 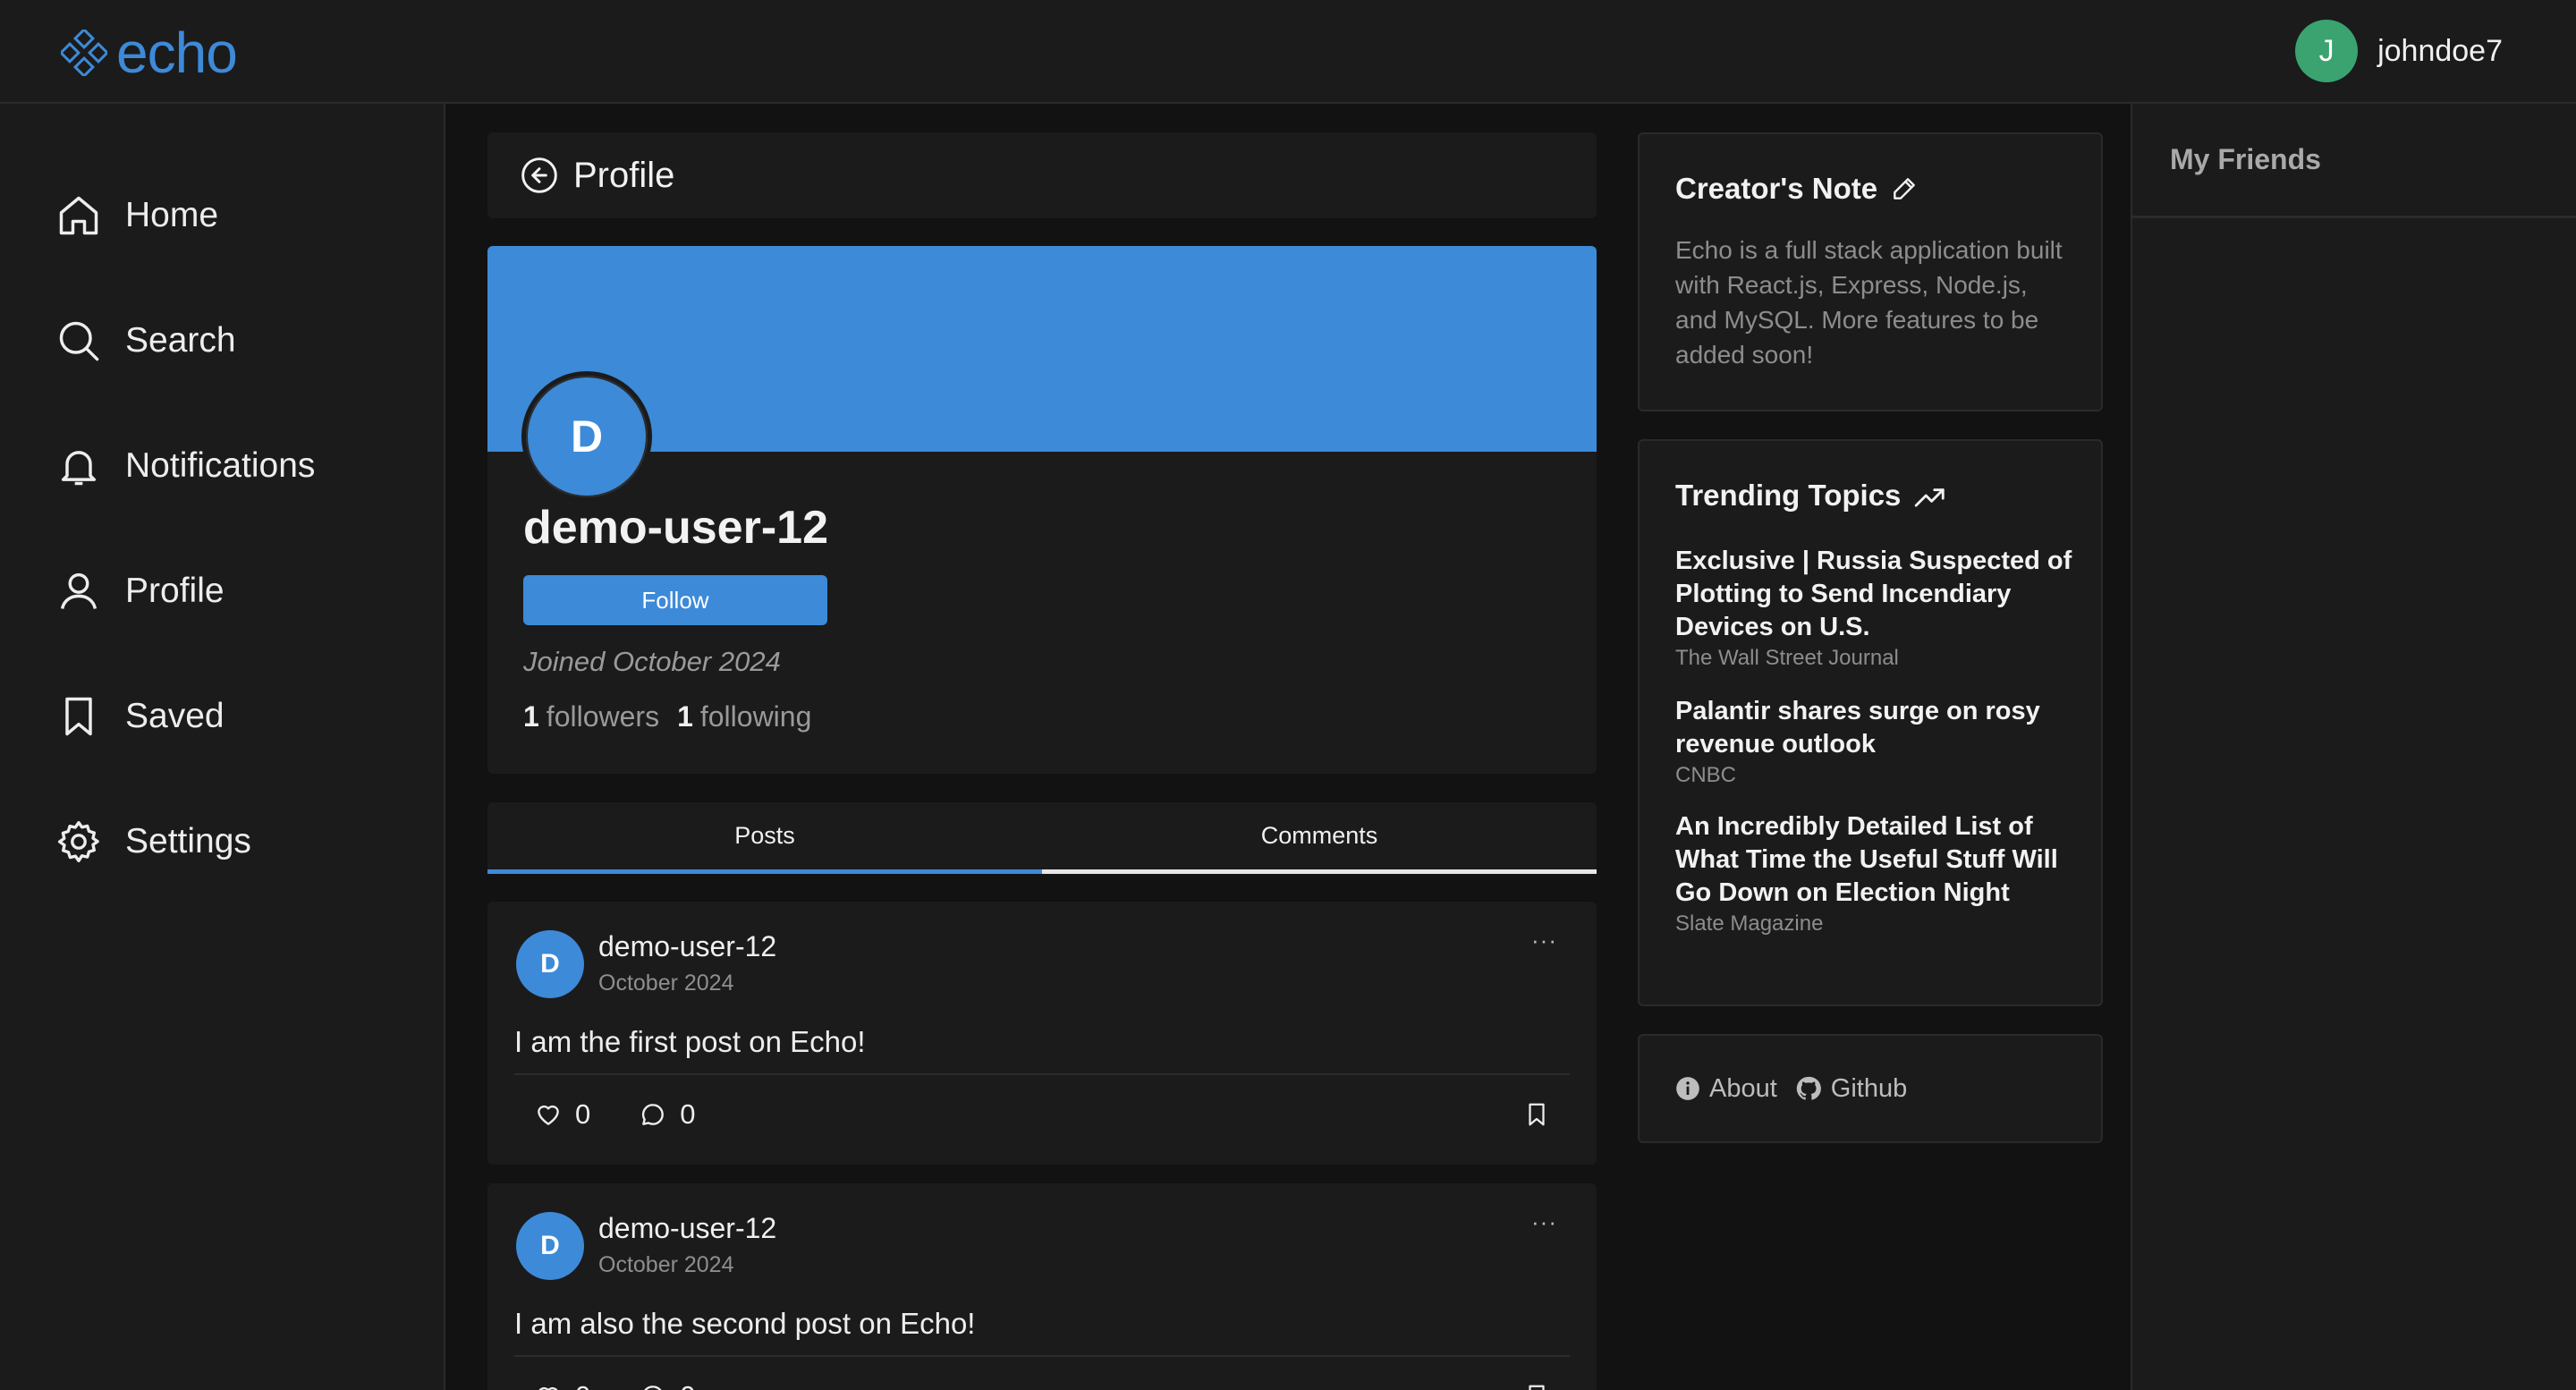 I want to click on about-link: About, so click(x=1726, y=1089).